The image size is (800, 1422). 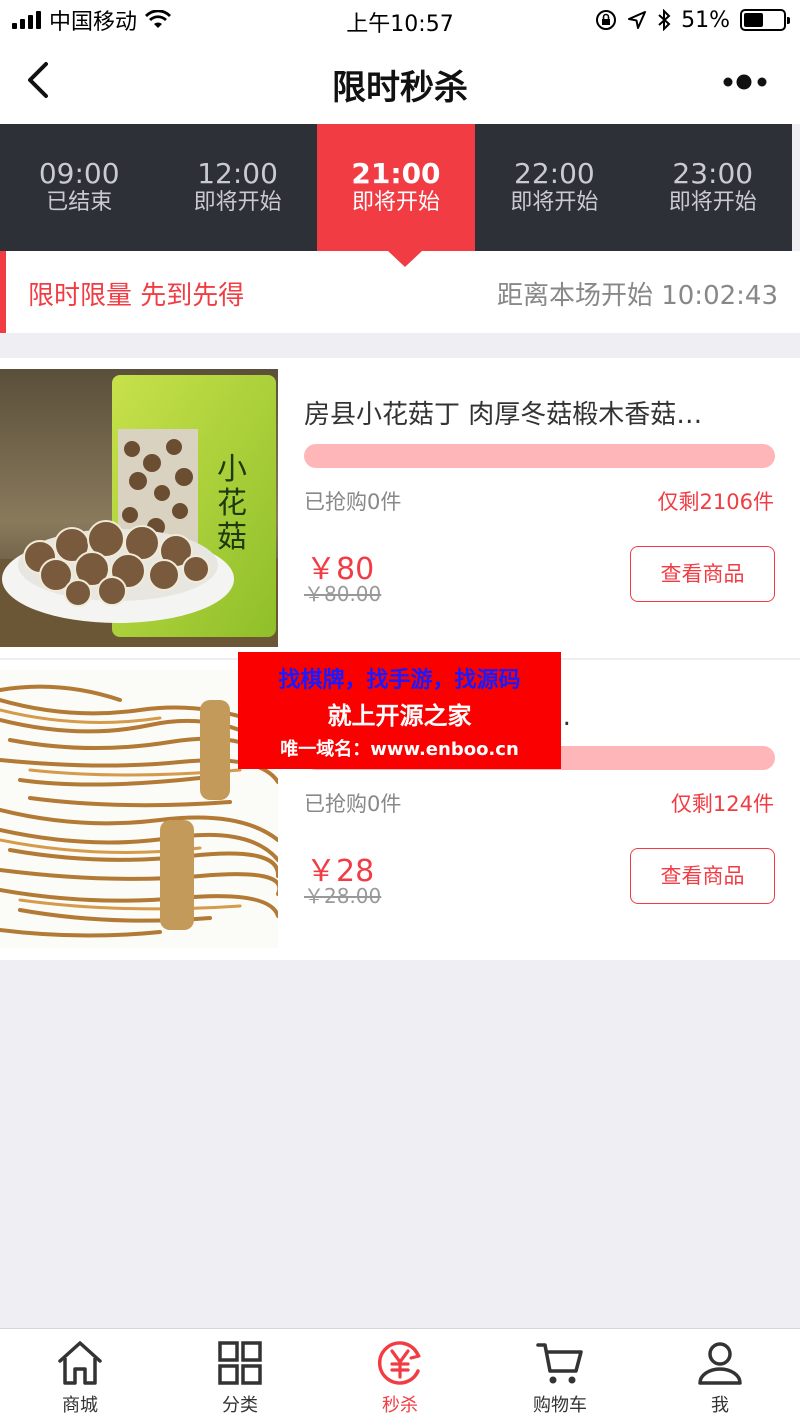 I want to click on tab-time: 12:00, so click(x=237, y=173).